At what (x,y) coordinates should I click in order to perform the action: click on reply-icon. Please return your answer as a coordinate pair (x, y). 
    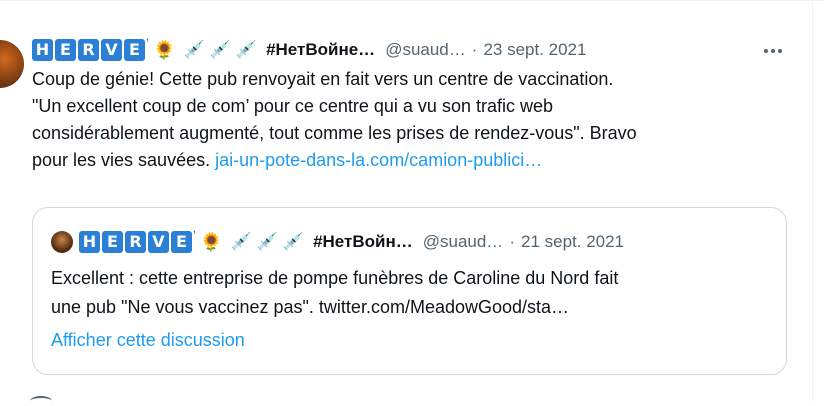
    Looking at the image, I should click on (41, 401).